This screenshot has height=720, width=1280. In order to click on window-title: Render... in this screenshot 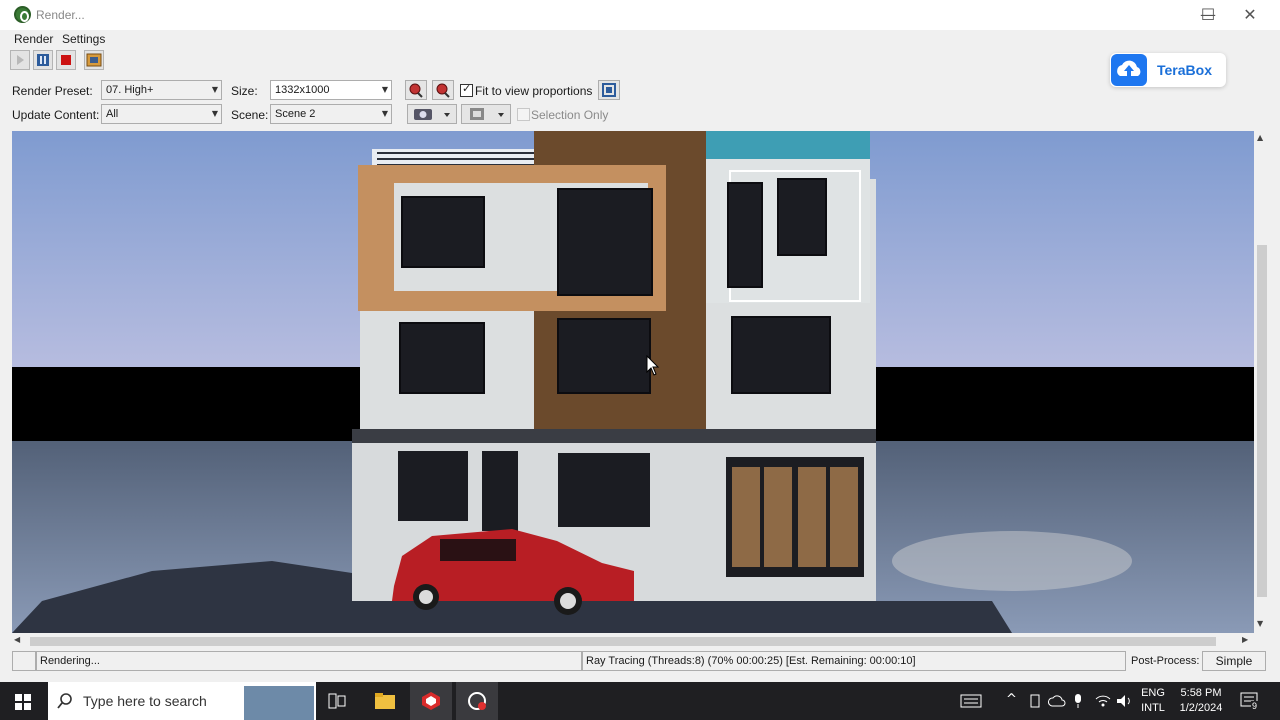, I will do `click(60, 15)`.